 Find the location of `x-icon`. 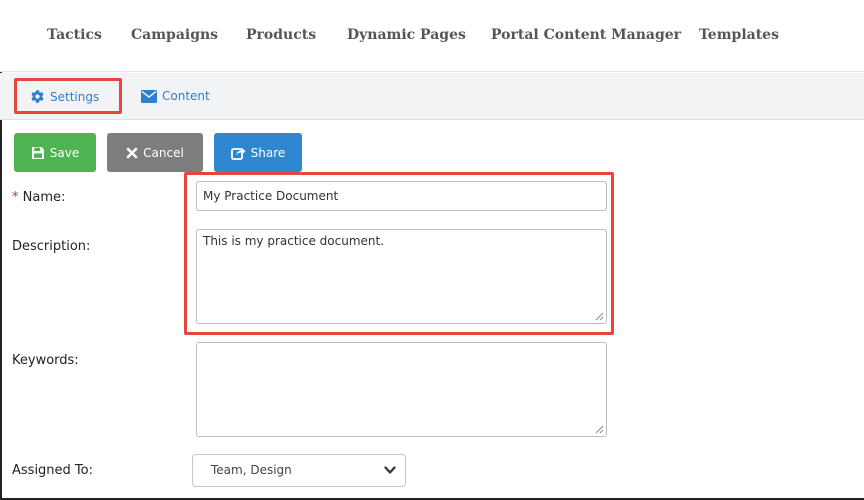

x-icon is located at coordinates (132, 152).